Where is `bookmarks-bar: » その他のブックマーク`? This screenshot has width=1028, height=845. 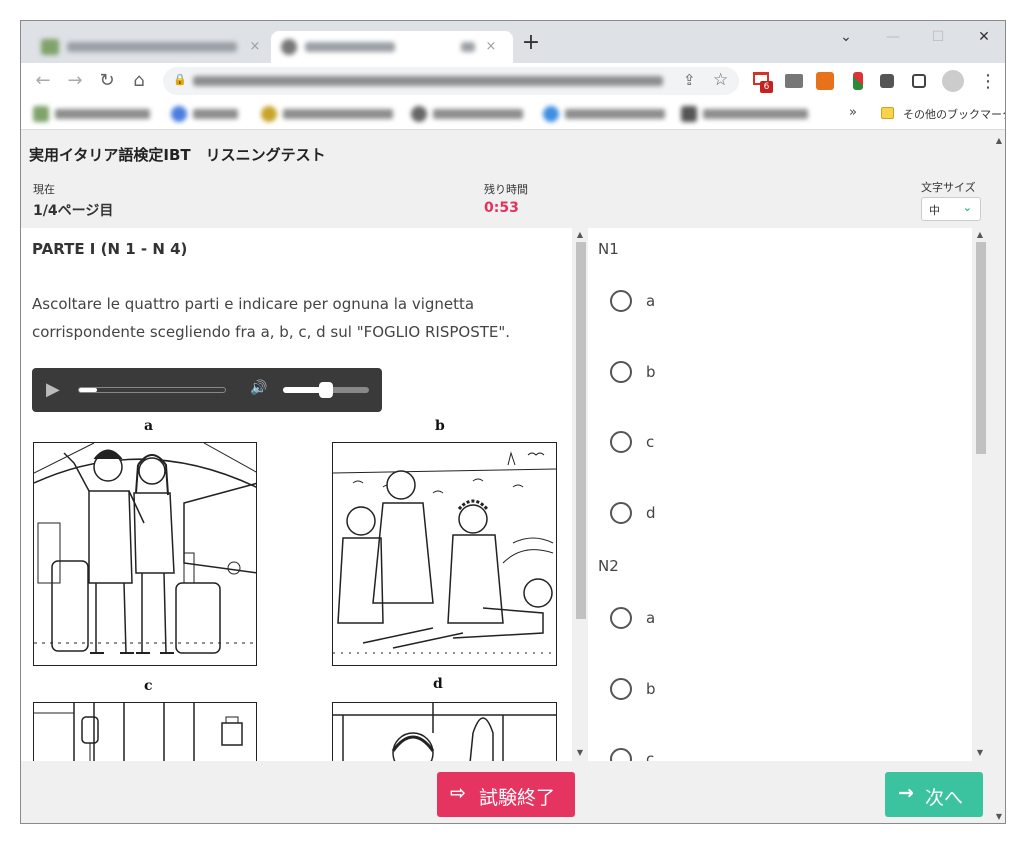 bookmarks-bar: » その他のブックマーク is located at coordinates (513, 114).